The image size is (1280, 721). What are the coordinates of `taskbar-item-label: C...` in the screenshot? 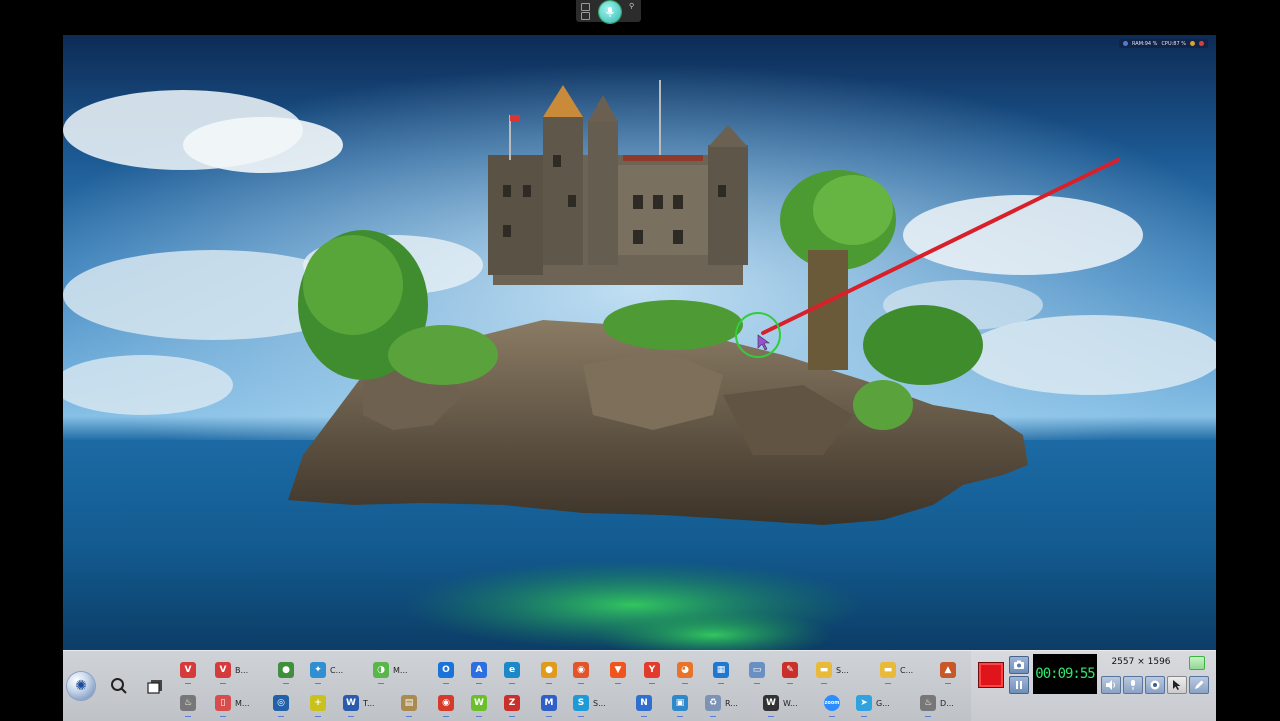 It's located at (337, 670).